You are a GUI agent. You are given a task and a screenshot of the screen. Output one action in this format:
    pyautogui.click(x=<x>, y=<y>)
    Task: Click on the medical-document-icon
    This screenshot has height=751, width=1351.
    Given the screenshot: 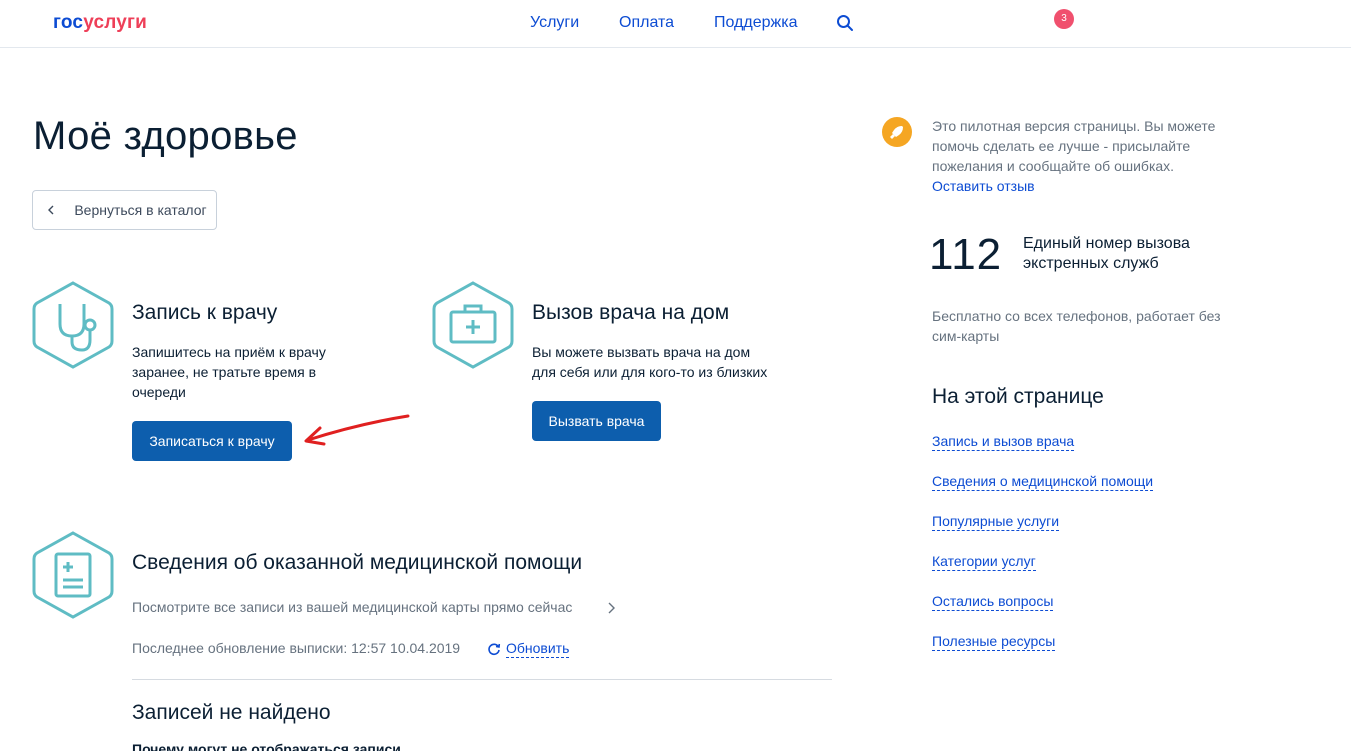 What is the action you would take?
    pyautogui.click(x=73, y=575)
    